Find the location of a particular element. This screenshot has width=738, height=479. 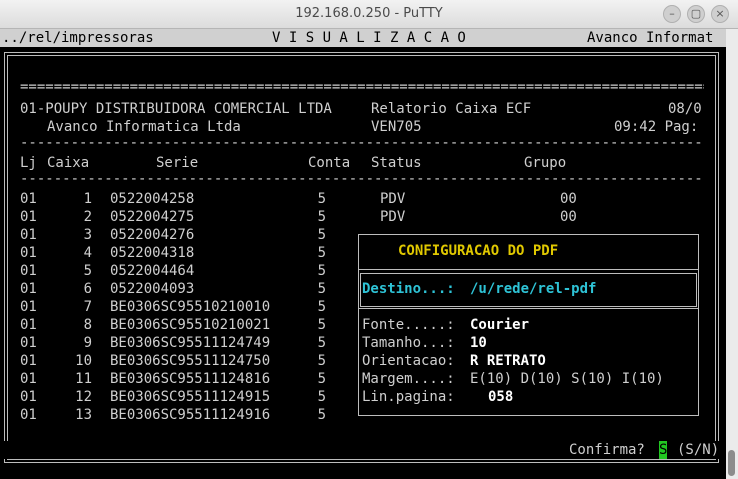

close-icon: × is located at coordinates (720, 14).